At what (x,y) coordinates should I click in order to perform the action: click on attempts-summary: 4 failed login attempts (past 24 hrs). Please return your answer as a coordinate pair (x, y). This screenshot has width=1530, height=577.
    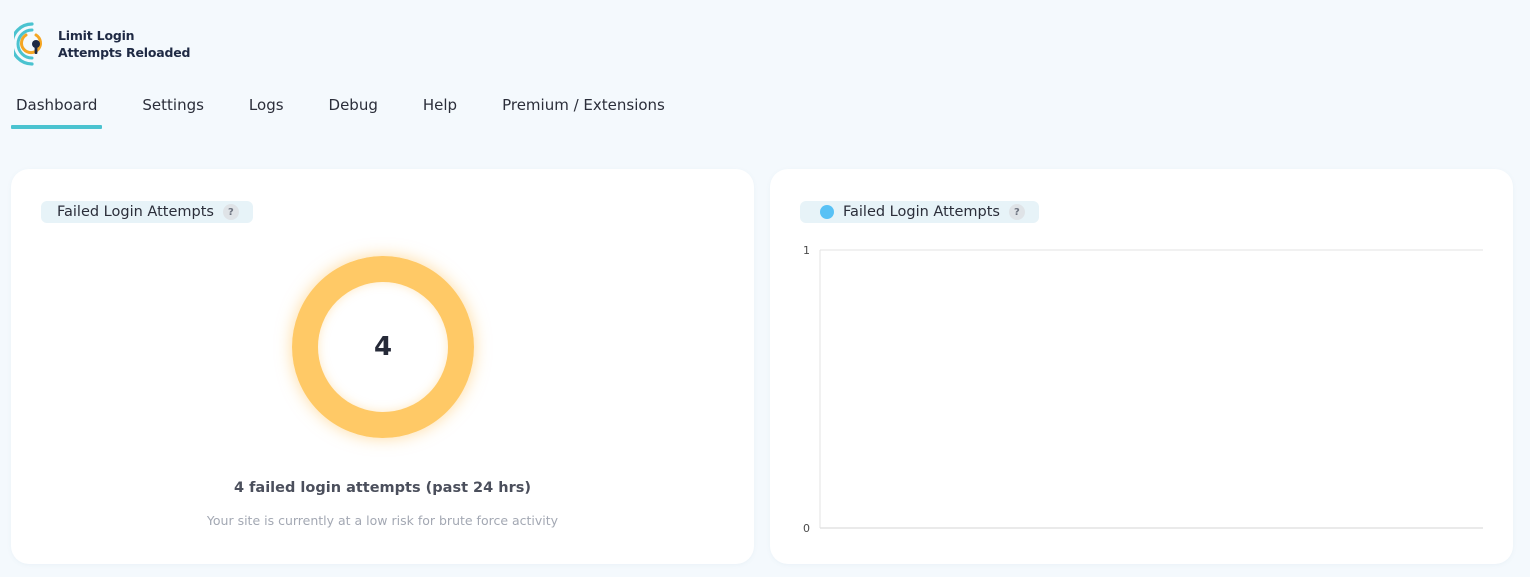
    Looking at the image, I should click on (382, 488).